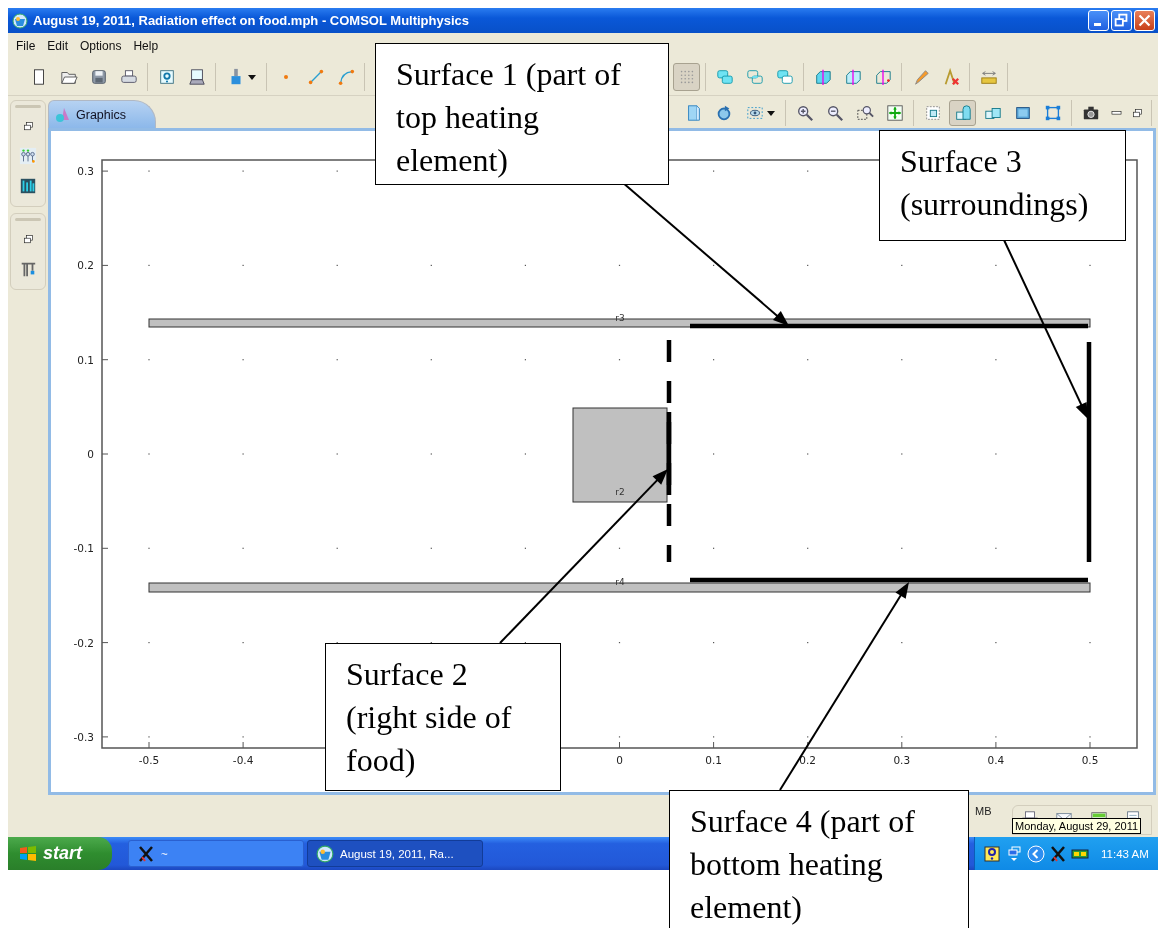 This screenshot has height=928, width=1158. I want to click on axis-tick-label: -0.2, so click(83, 642).